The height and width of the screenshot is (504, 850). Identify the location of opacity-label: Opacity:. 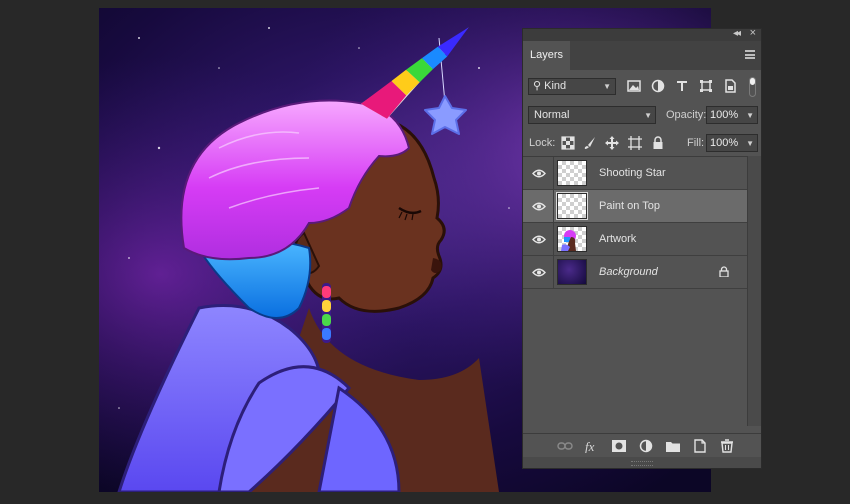
(686, 115).